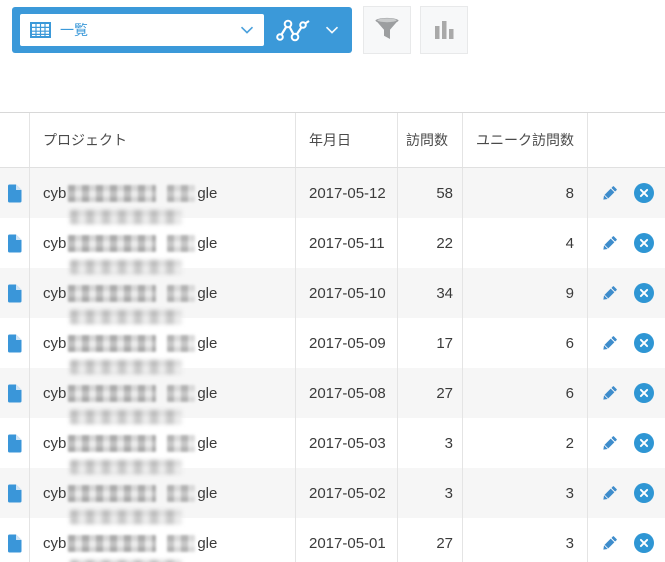 Image resolution: width=665 pixels, height=562 pixels. I want to click on table-row: cyb gle 2017-05-11 22 4, so click(332, 246).